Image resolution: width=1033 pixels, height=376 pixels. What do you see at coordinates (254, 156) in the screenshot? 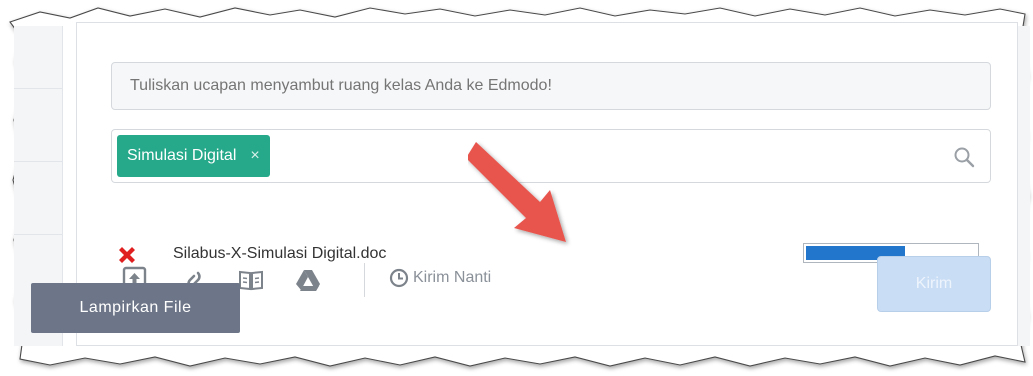
I see `chip-remove-icon: ×` at bounding box center [254, 156].